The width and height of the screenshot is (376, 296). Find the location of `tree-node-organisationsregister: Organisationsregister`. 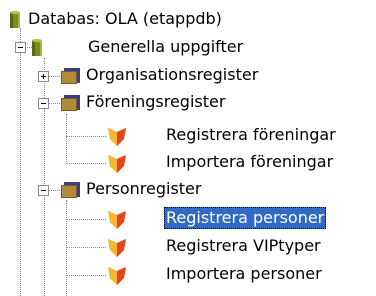

tree-node-organisationsregister: Organisationsregister is located at coordinates (210, 76).